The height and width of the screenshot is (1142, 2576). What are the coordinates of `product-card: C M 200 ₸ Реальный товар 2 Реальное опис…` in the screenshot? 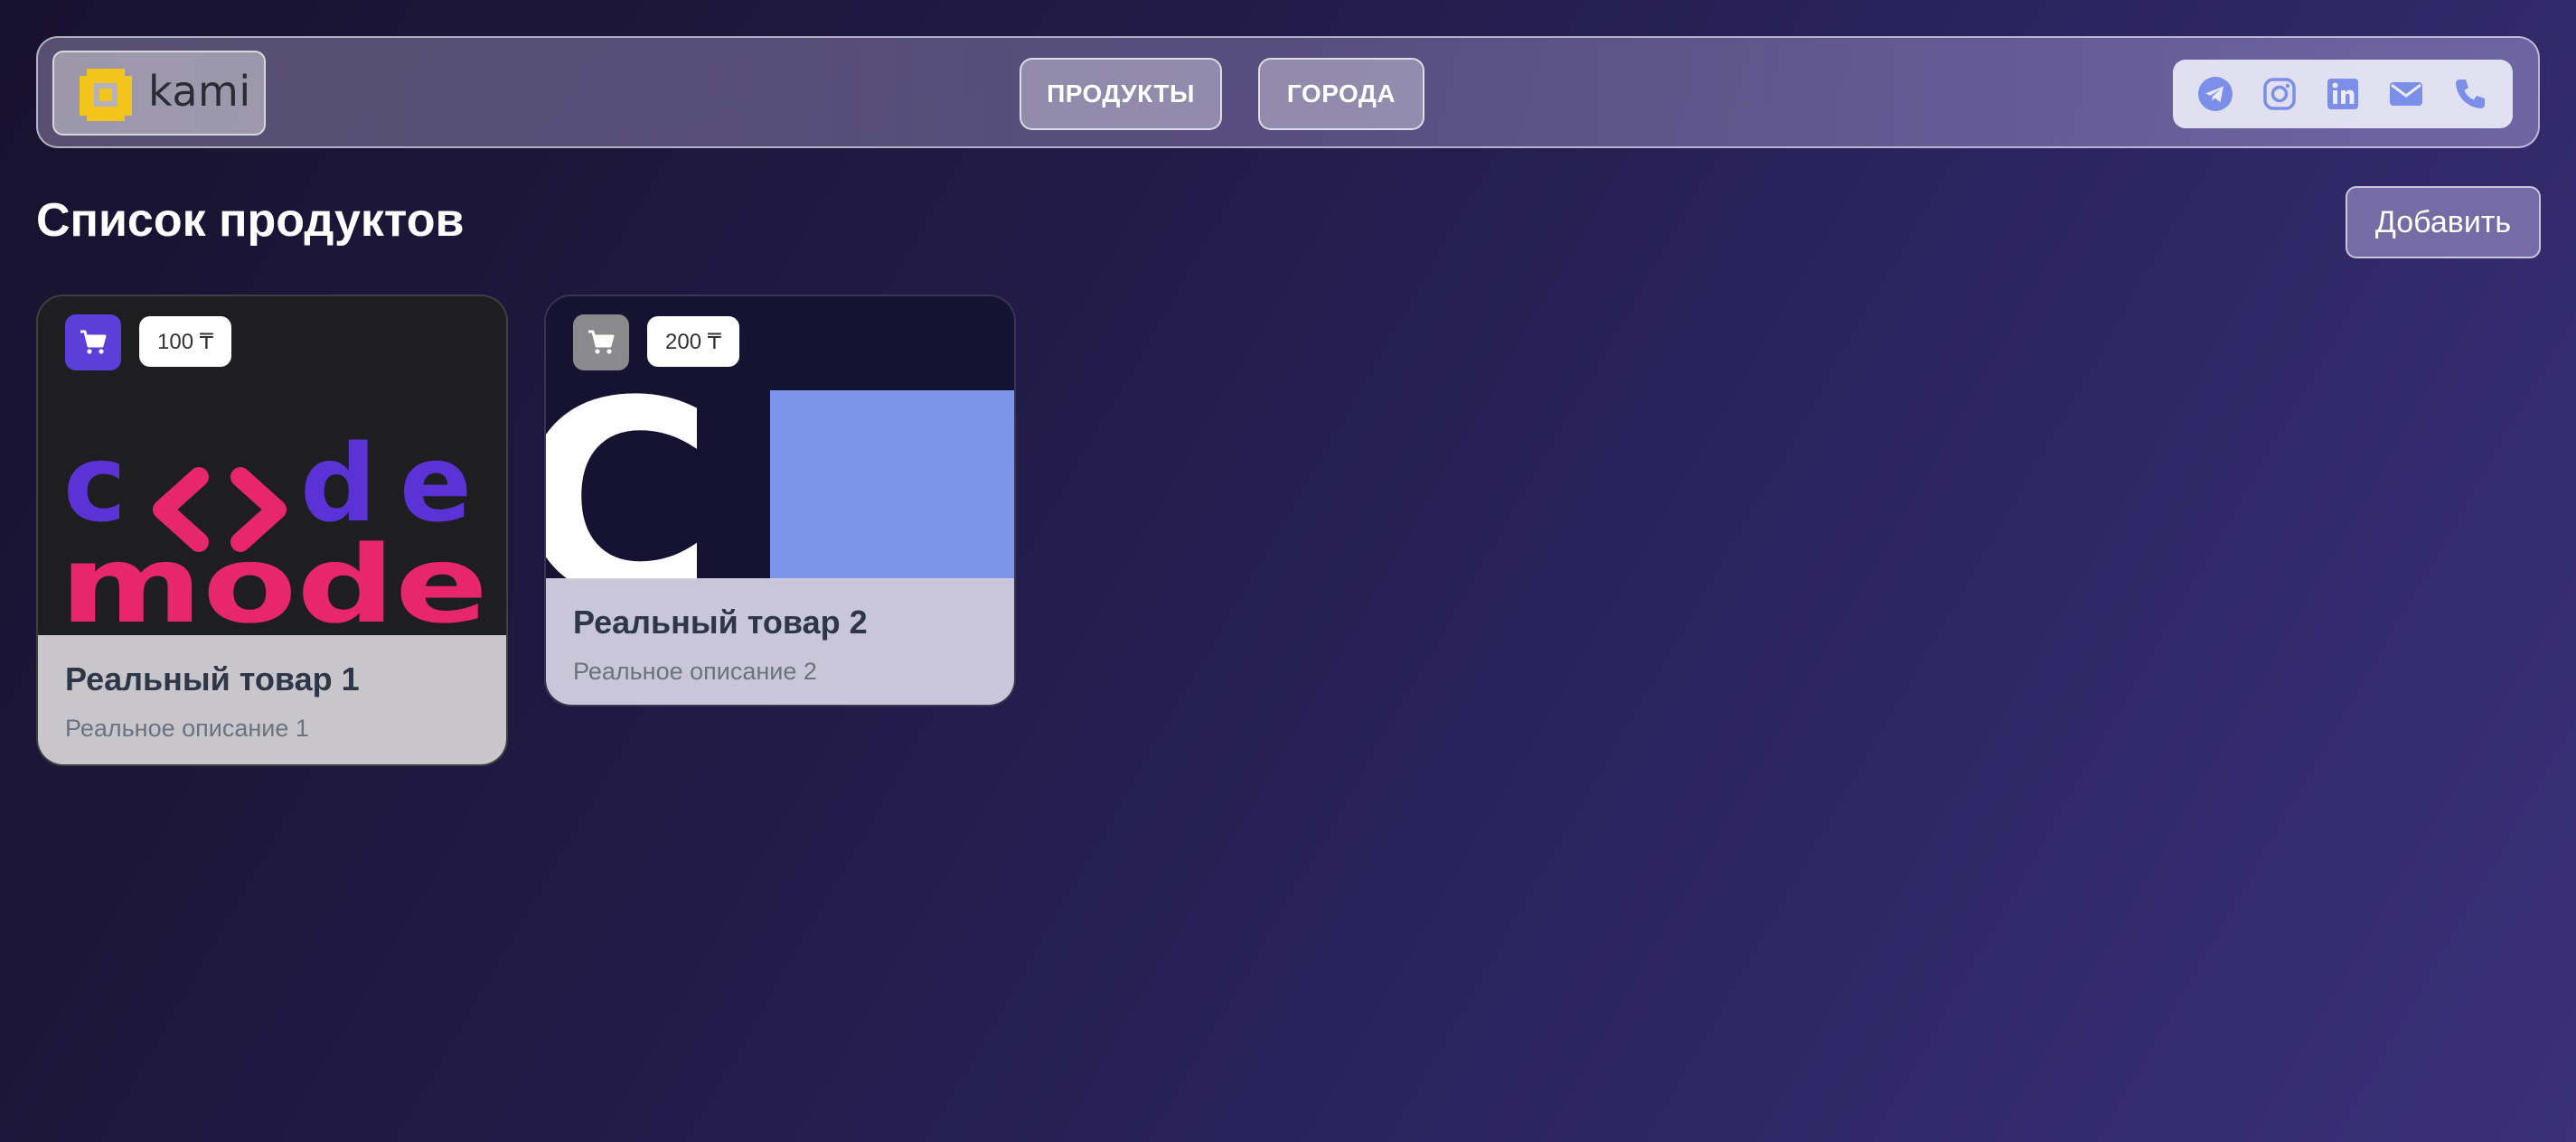 It's located at (780, 501).